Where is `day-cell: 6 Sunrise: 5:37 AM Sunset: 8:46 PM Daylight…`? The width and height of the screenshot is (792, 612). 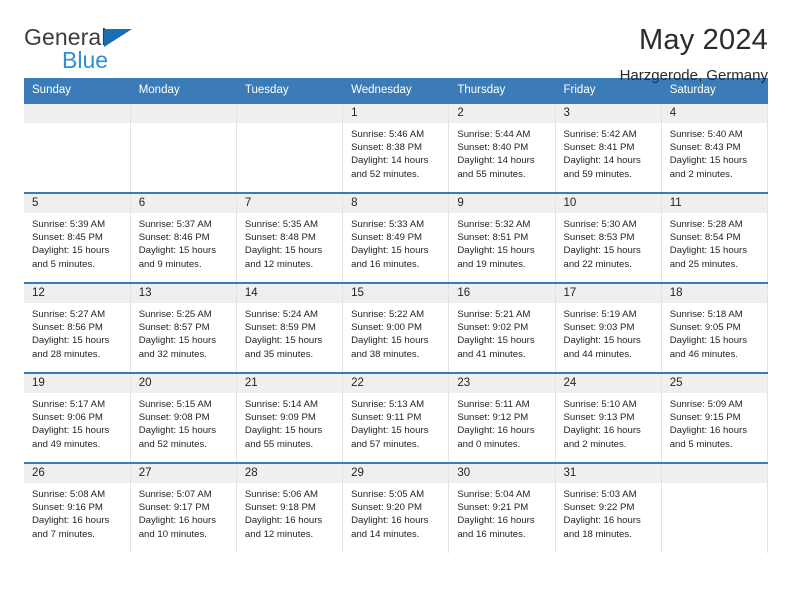 day-cell: 6 Sunrise: 5:37 AM Sunset: 8:46 PM Daylight… is located at coordinates (183, 237).